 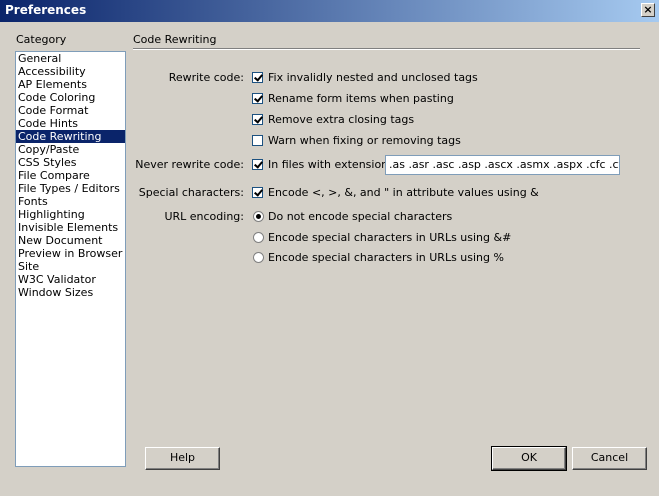 I want to click on panel-title: Code Rewriting, so click(x=175, y=39).